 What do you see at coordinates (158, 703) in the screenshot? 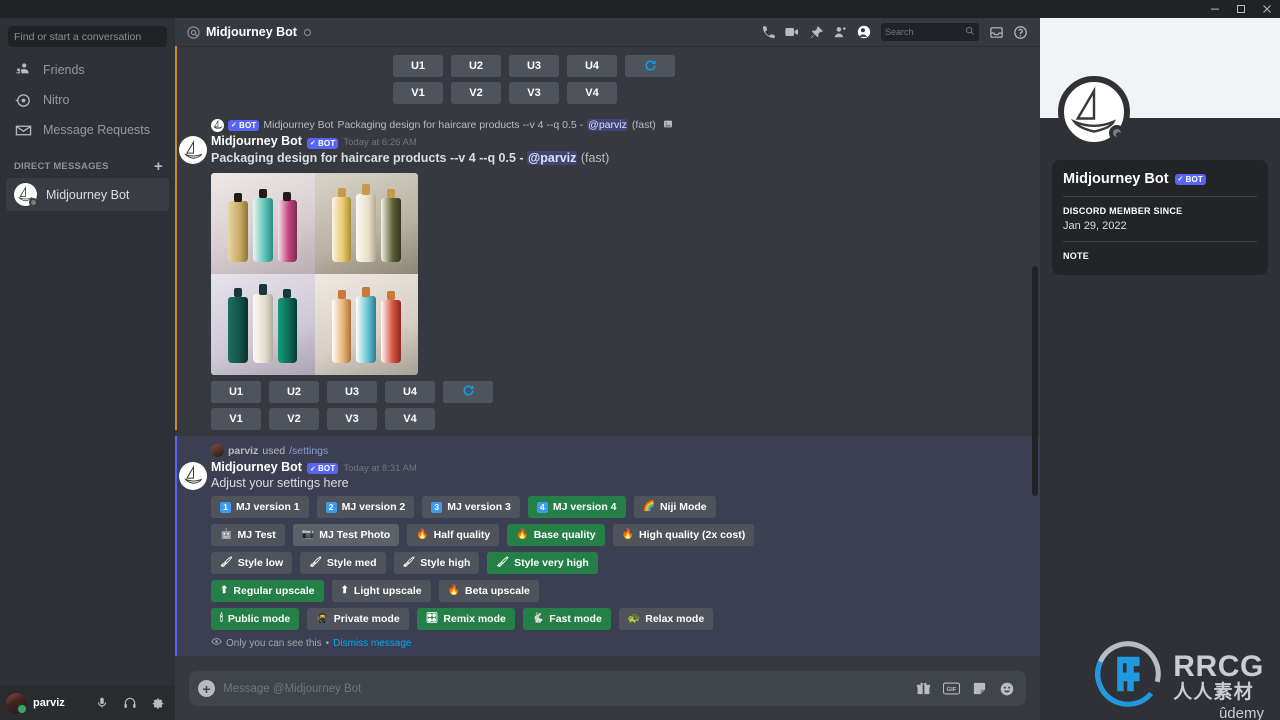
I see `settings-gear-icon` at bounding box center [158, 703].